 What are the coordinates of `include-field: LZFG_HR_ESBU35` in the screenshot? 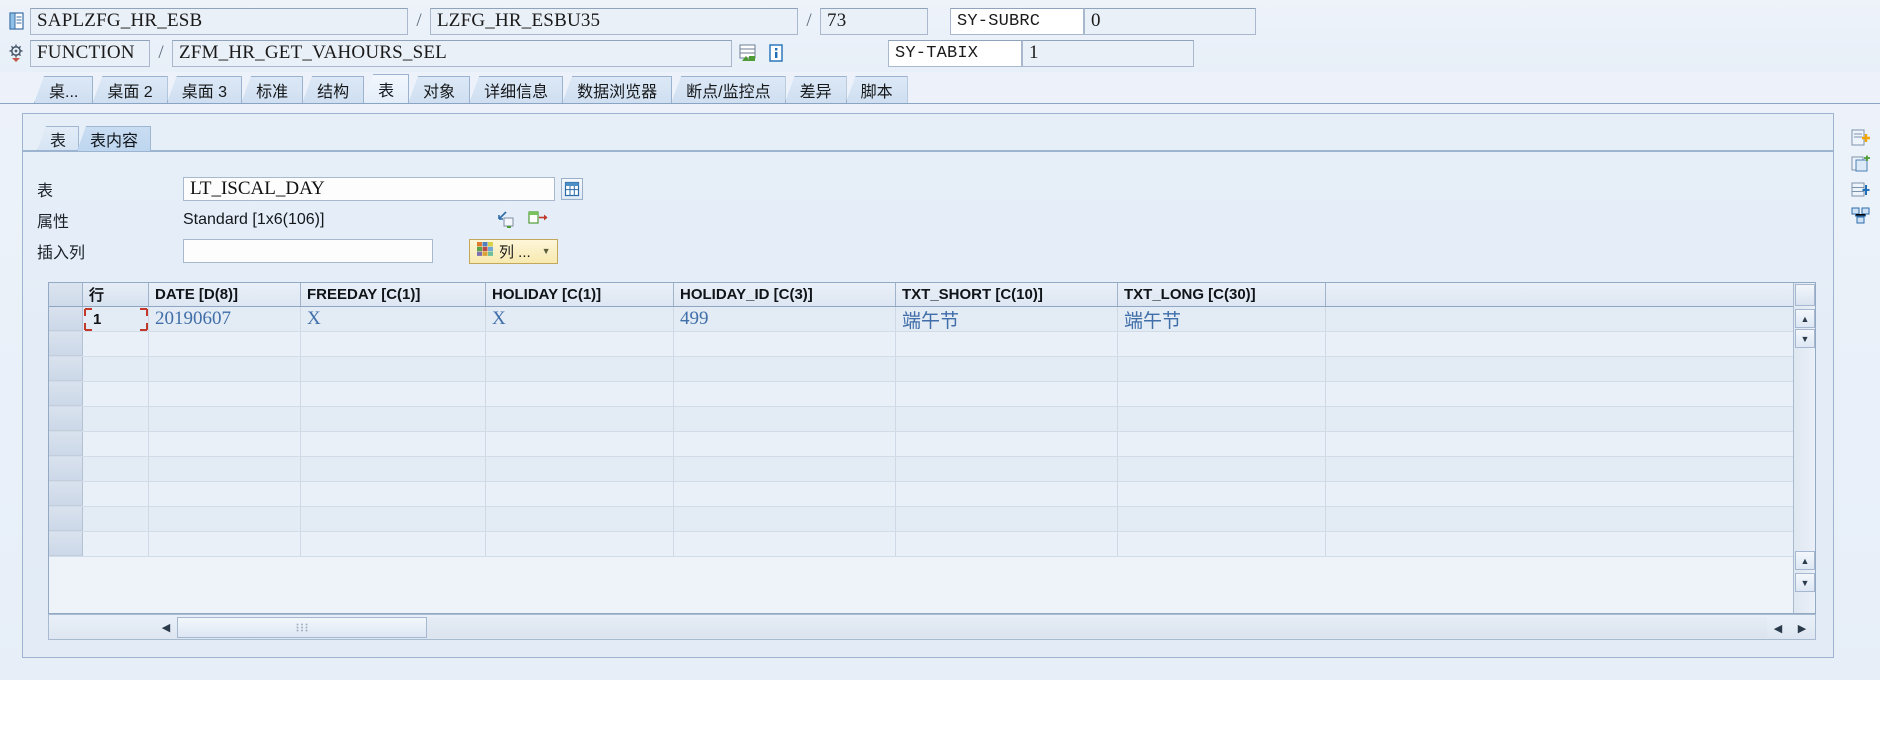 It's located at (614, 21).